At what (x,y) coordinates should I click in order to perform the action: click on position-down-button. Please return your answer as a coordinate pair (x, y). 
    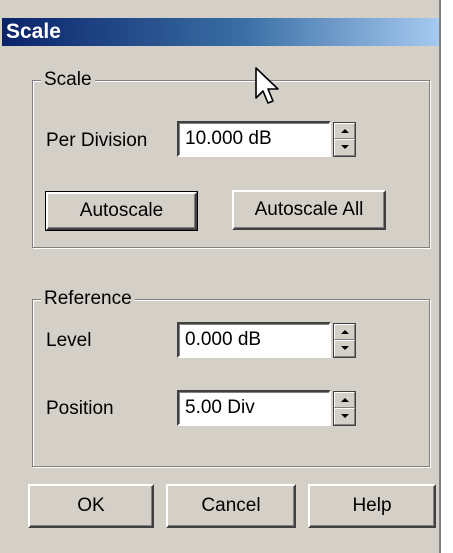
    Looking at the image, I should click on (344, 416).